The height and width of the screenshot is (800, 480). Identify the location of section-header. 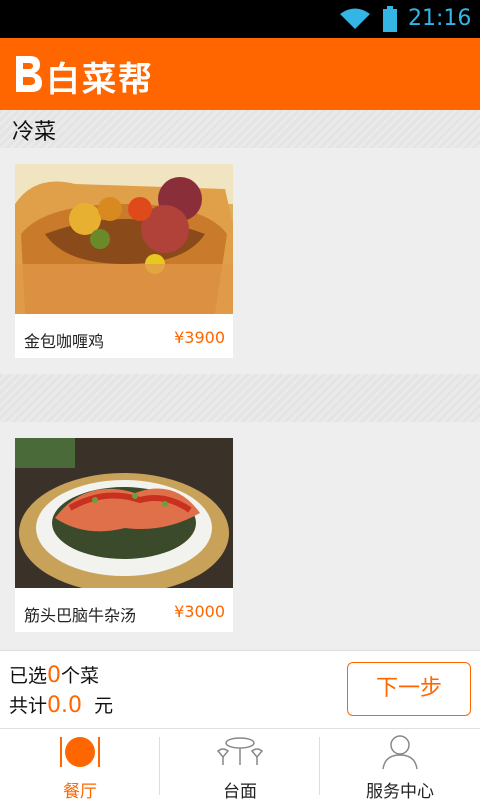
(240, 398).